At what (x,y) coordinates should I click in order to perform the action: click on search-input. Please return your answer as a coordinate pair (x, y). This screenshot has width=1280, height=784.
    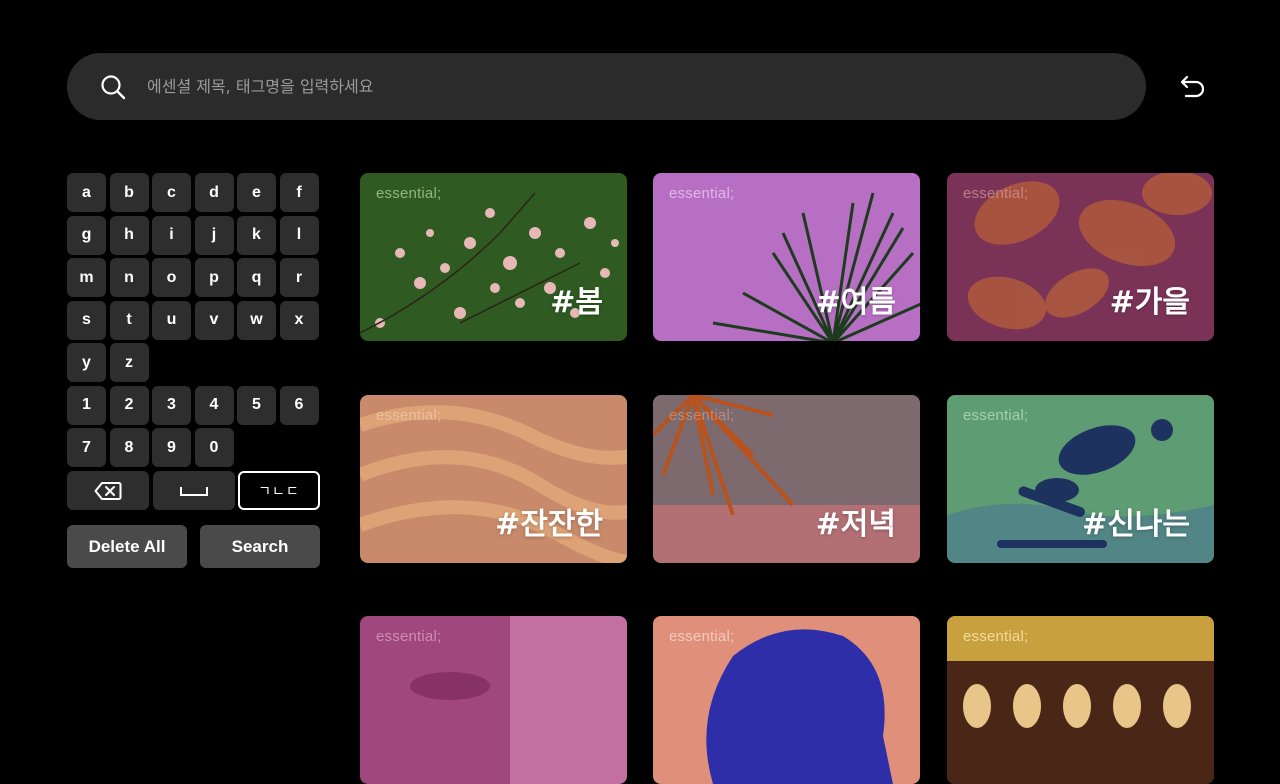
    Looking at the image, I should click on (597, 86).